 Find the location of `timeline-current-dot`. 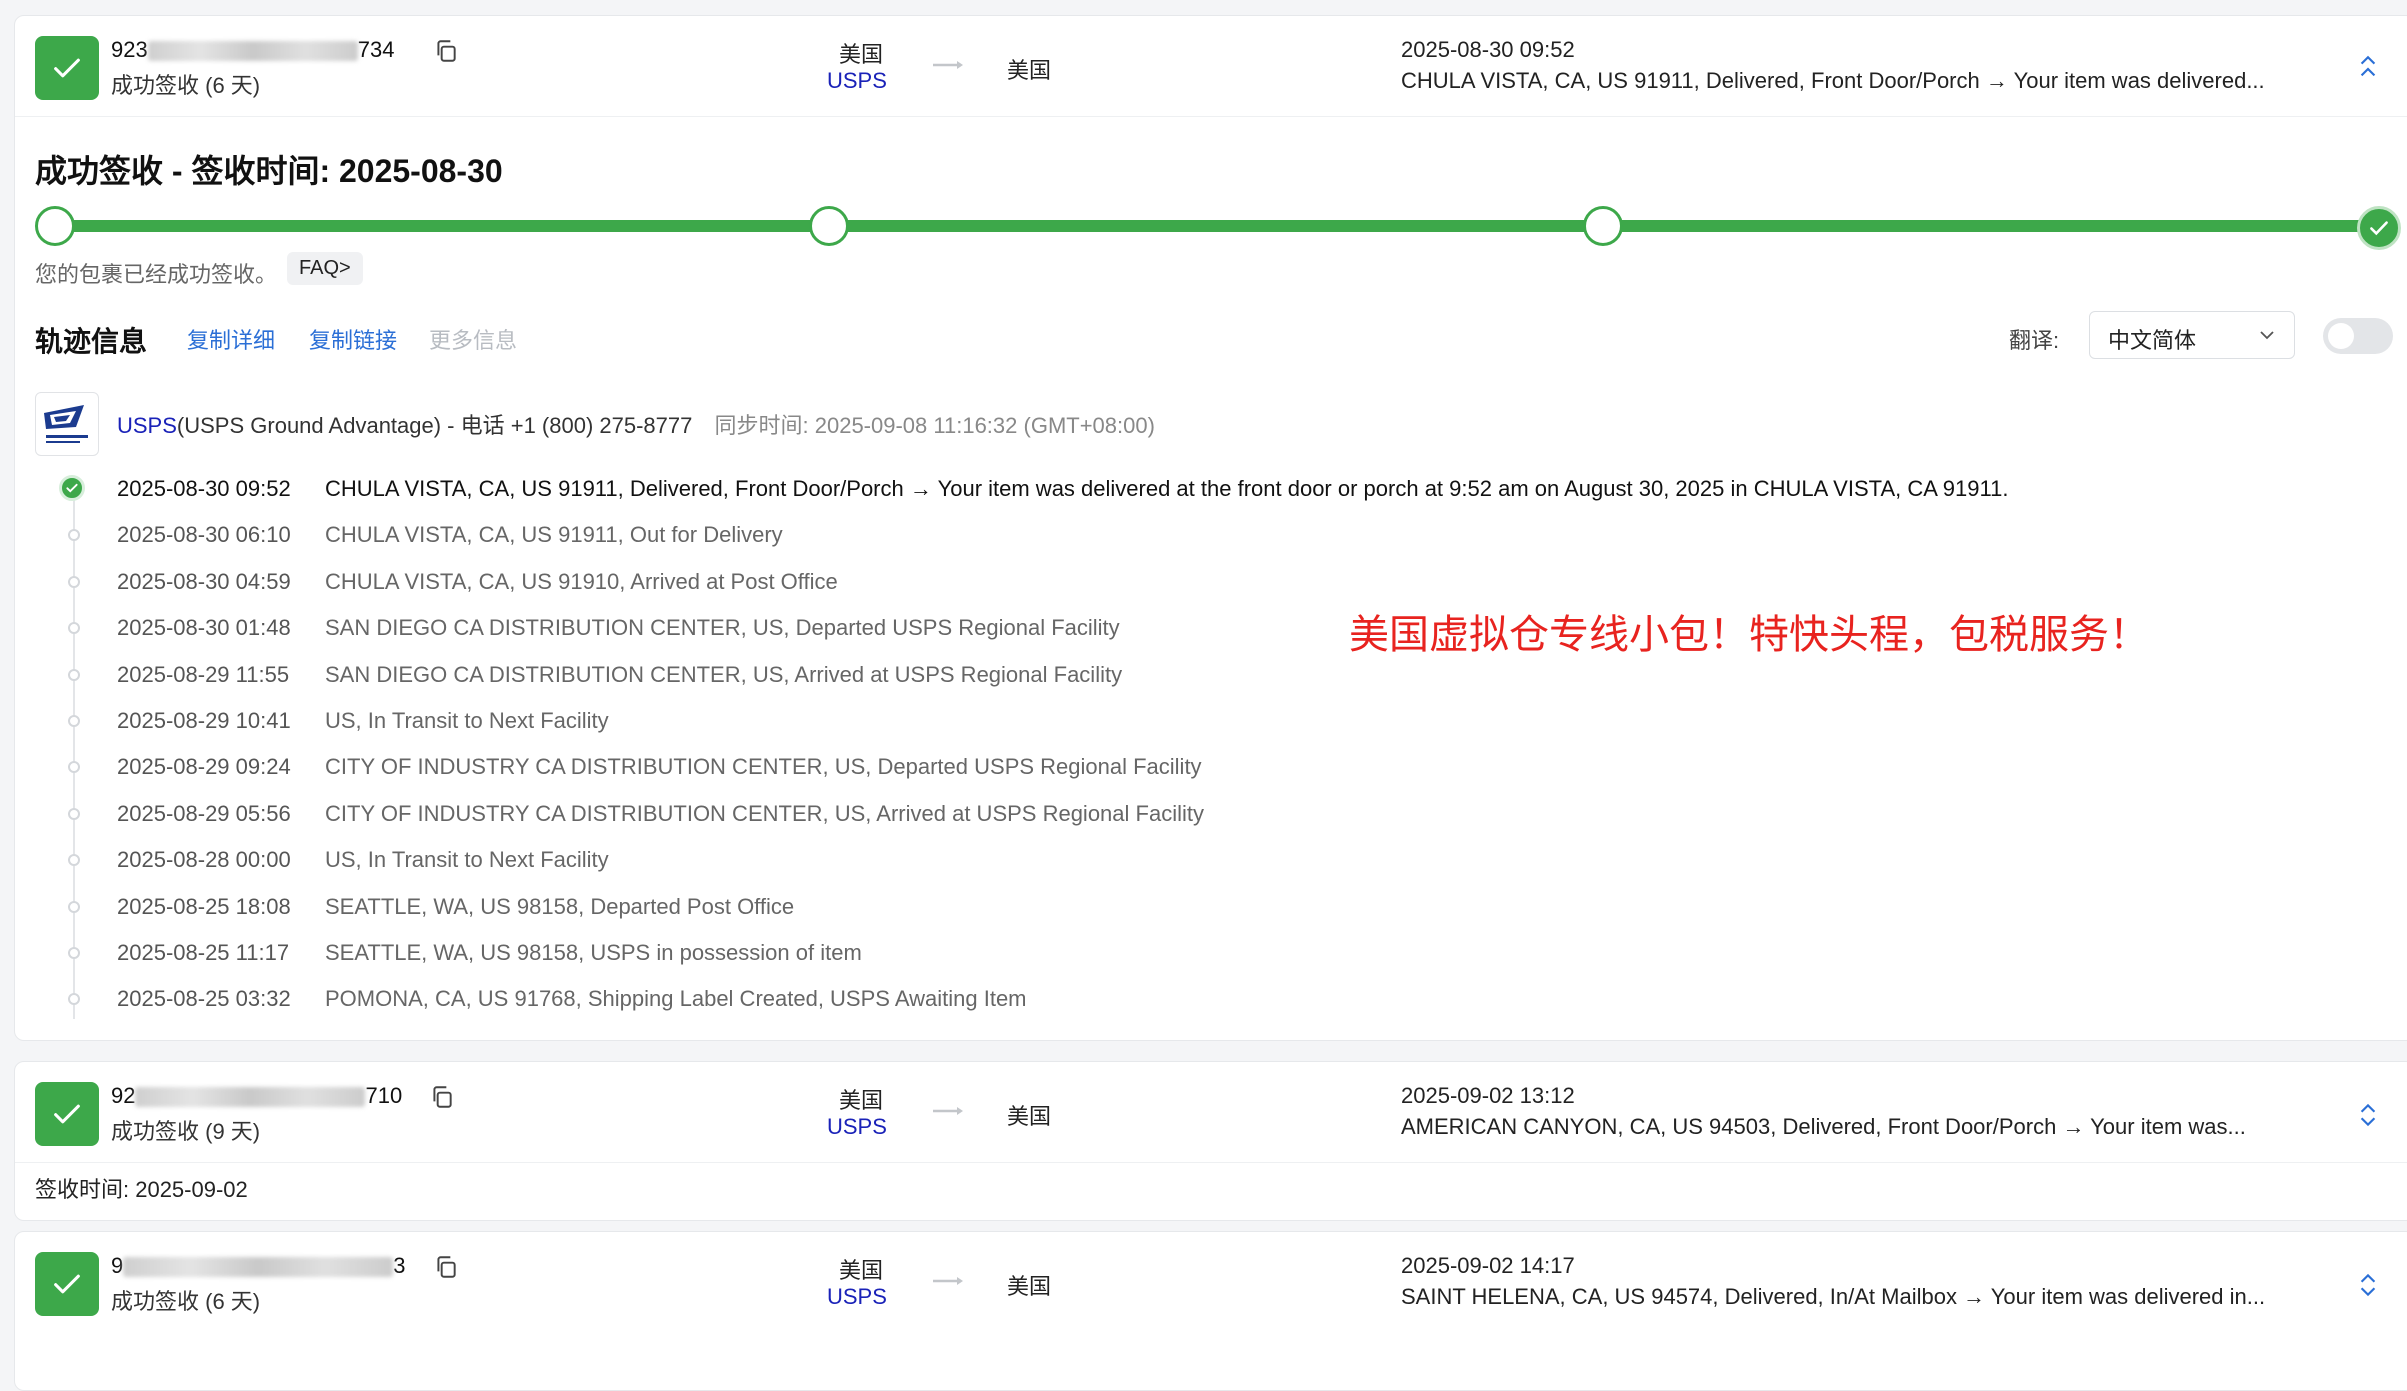

timeline-current-dot is located at coordinates (72, 488).